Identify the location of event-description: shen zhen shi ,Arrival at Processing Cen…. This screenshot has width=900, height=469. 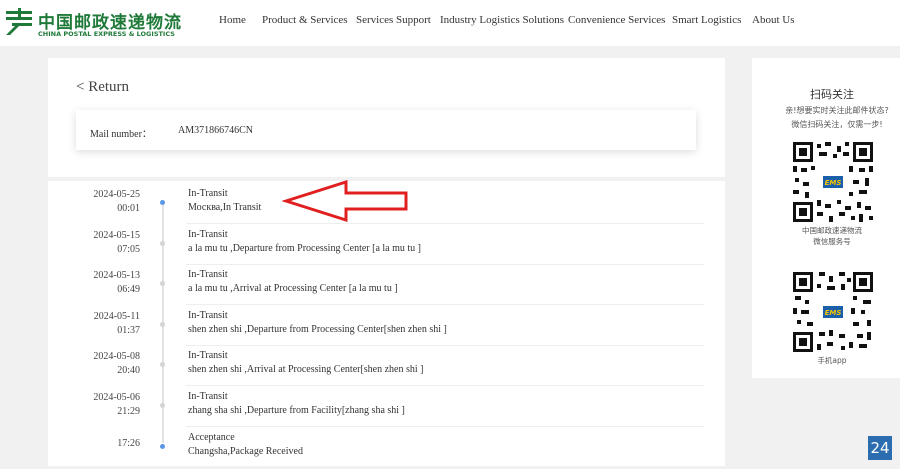
(306, 369).